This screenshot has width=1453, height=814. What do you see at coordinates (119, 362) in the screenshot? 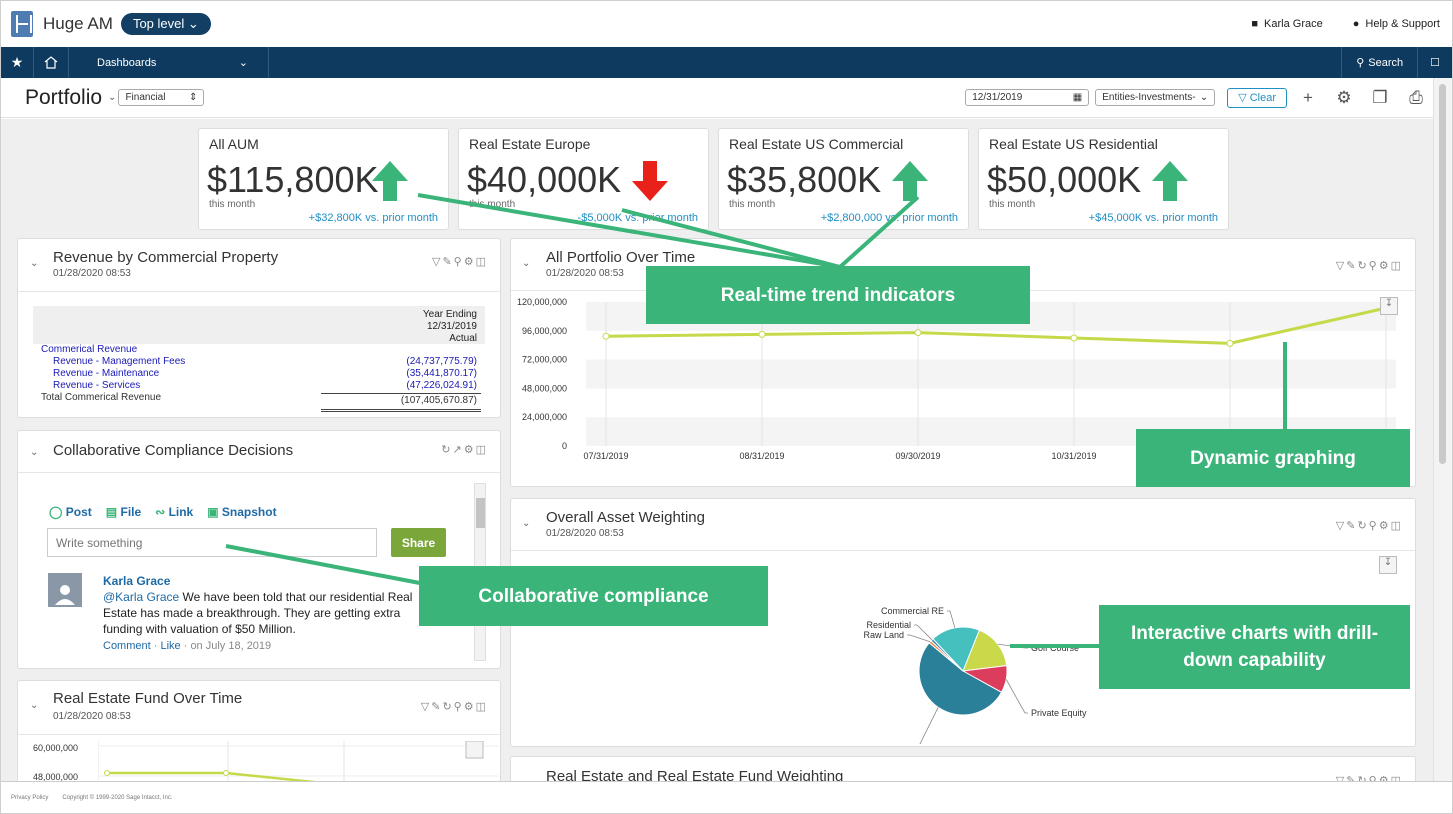
I see `table-row-label: Revenue - Management Fees` at bounding box center [119, 362].